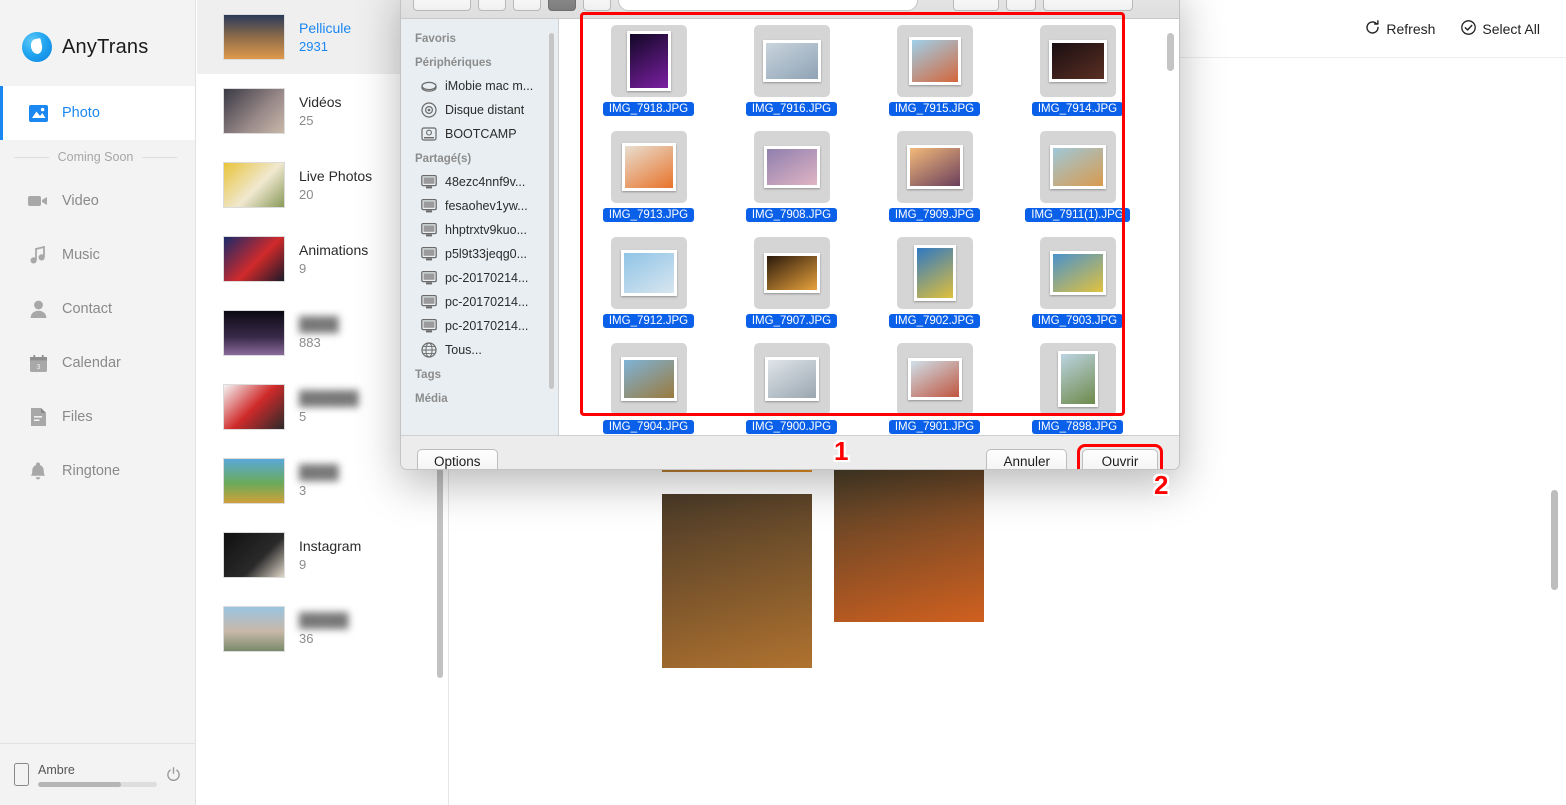  I want to click on sidebar-item-music: Music, so click(97, 255).